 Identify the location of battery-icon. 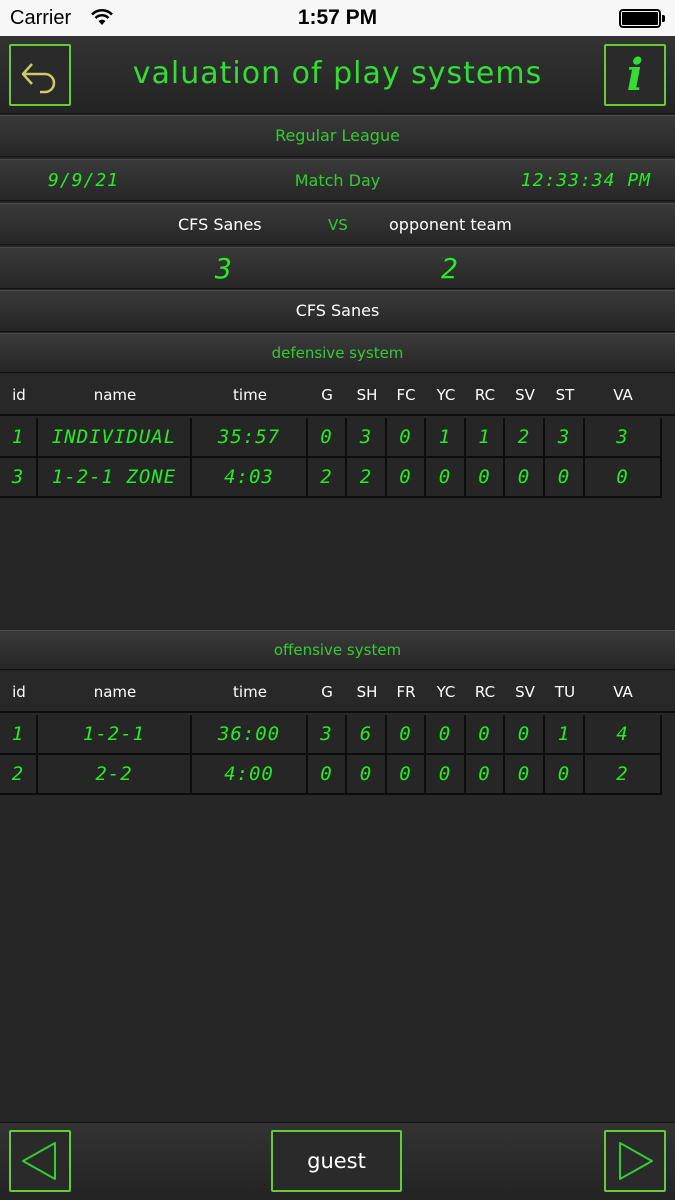
(642, 18).